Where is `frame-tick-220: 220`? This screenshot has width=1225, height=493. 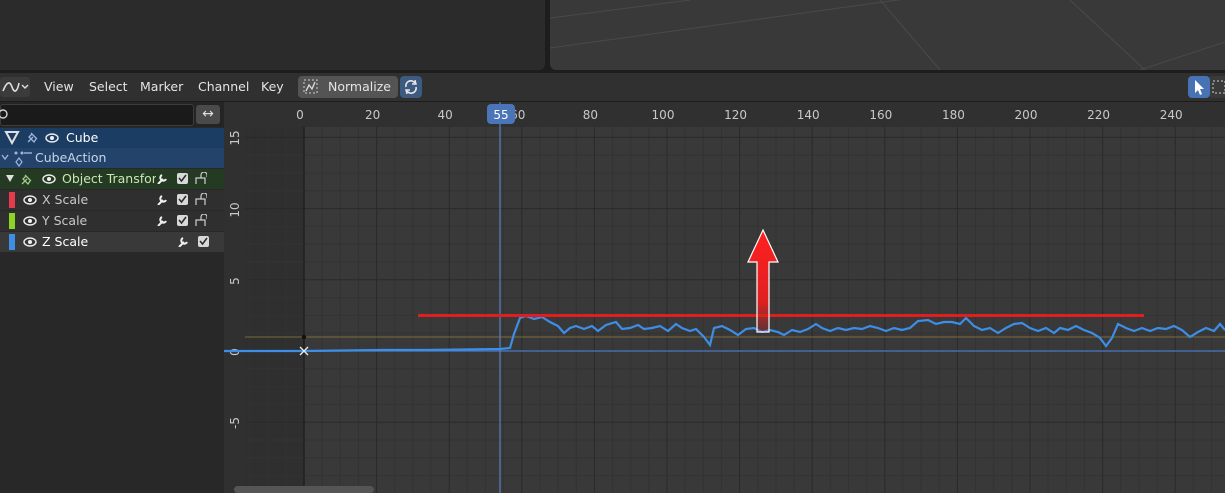 frame-tick-220: 220 is located at coordinates (1098, 115).